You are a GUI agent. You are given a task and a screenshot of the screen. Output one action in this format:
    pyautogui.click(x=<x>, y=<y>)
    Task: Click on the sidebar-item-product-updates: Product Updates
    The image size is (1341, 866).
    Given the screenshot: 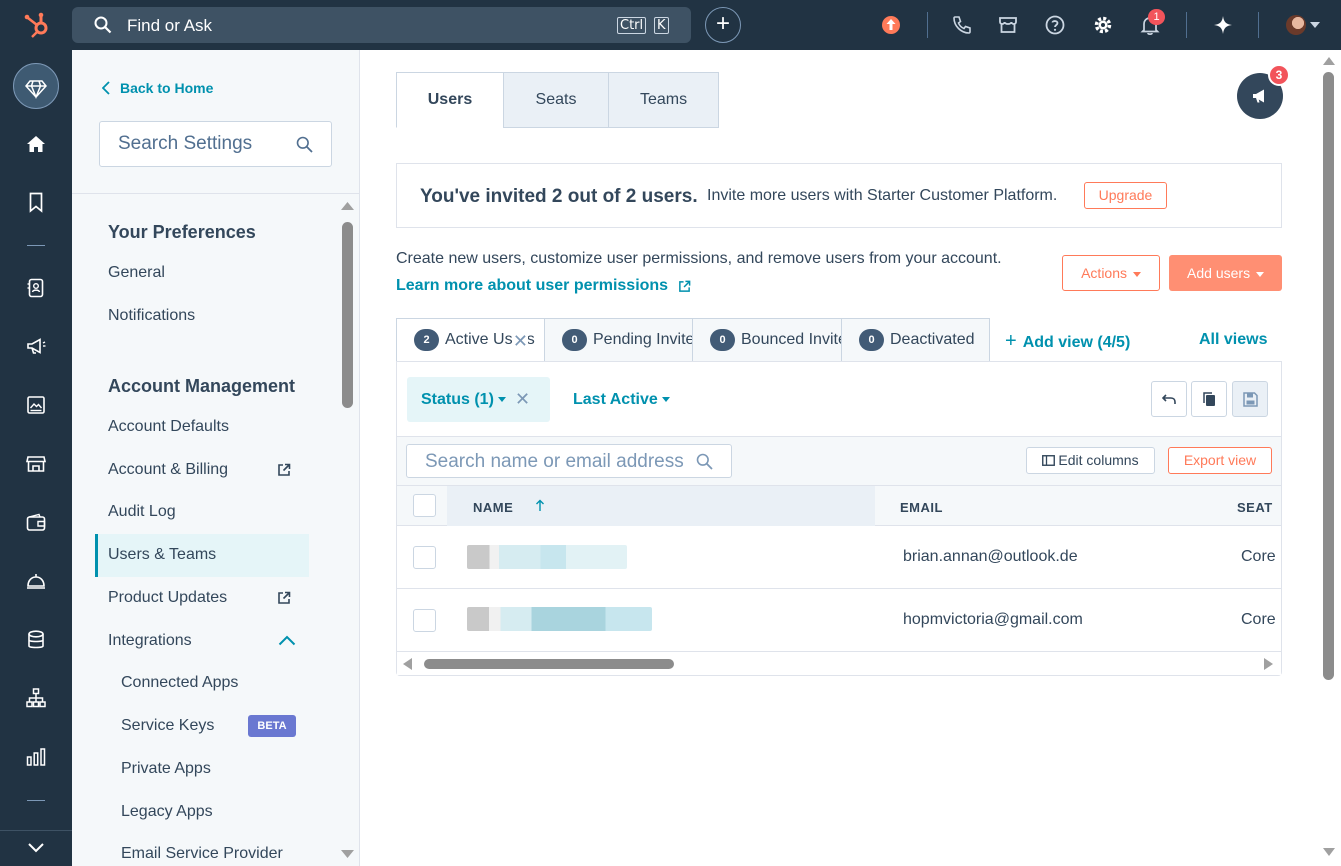 What is the action you would take?
    pyautogui.click(x=167, y=598)
    